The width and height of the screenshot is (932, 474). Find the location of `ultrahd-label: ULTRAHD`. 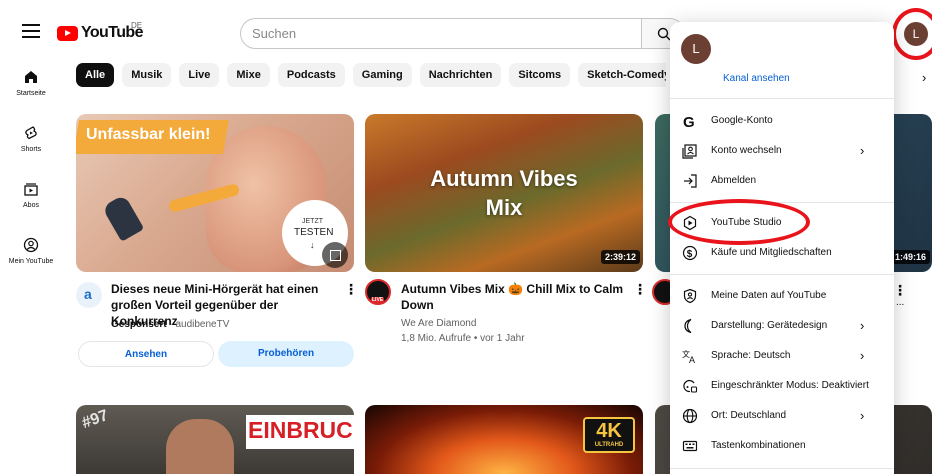

ultrahd-label: ULTRAHD is located at coordinates (609, 445).